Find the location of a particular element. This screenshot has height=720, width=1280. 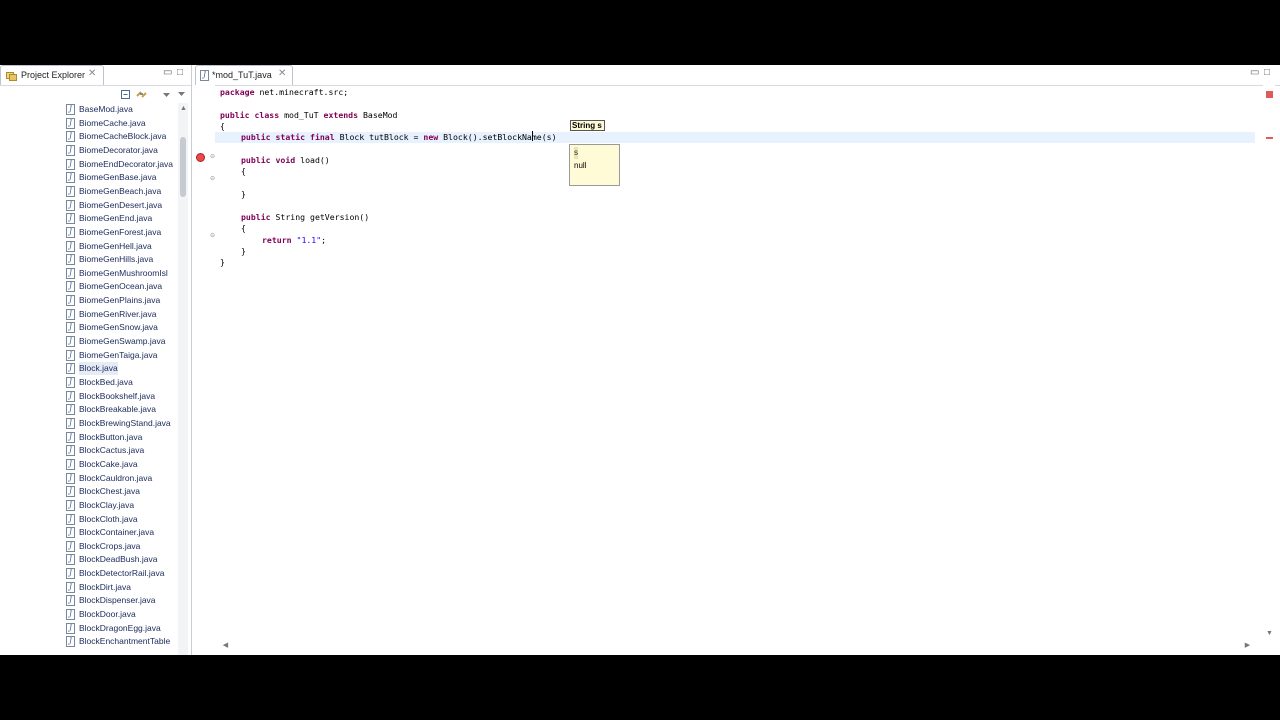

file-label: BiomeGenRiver.java is located at coordinates (118, 313).